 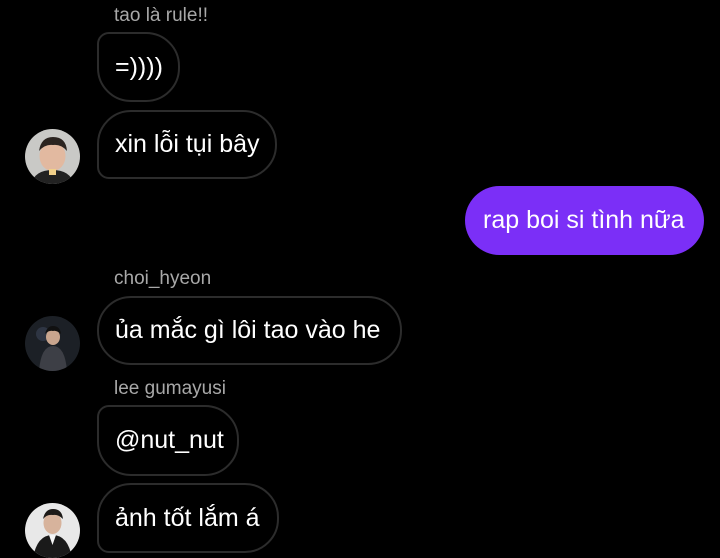 What do you see at coordinates (187, 144) in the screenshot?
I see `message-bubble: xin lỗi tụi bây` at bounding box center [187, 144].